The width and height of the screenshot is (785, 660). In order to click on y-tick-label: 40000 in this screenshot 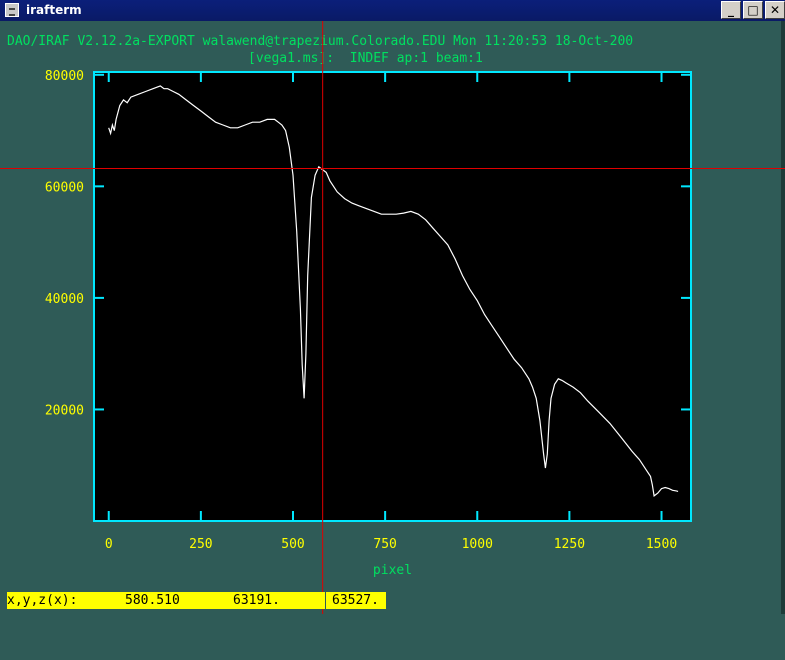, I will do `click(64, 299)`.